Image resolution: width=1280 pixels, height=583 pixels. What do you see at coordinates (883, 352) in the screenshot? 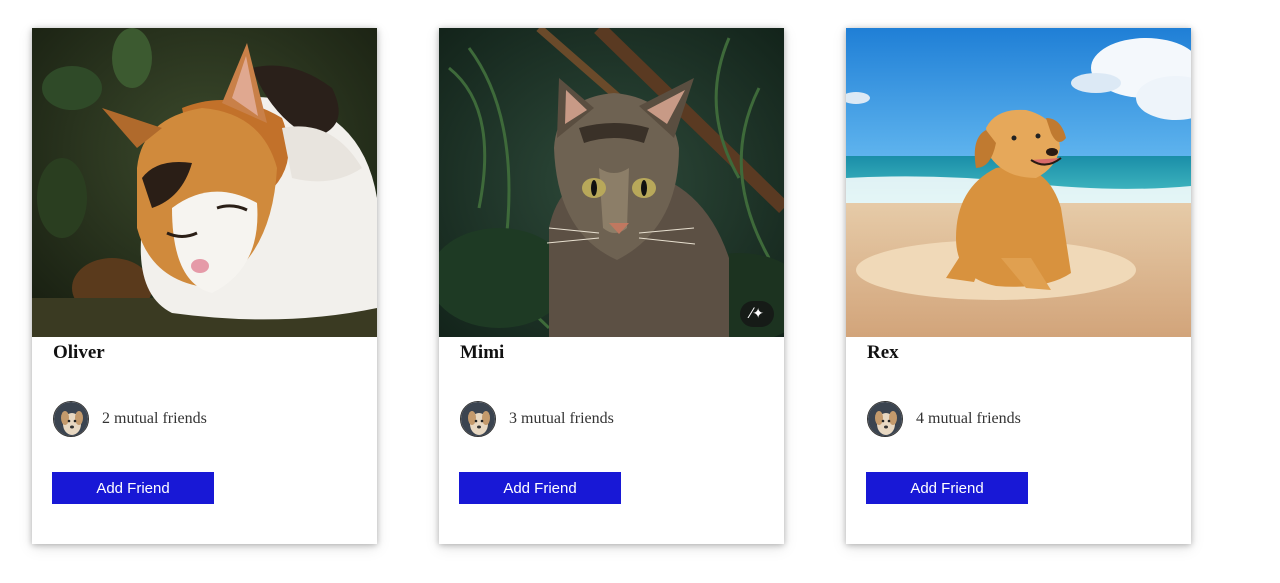
I see `friend-name: Rex` at bounding box center [883, 352].